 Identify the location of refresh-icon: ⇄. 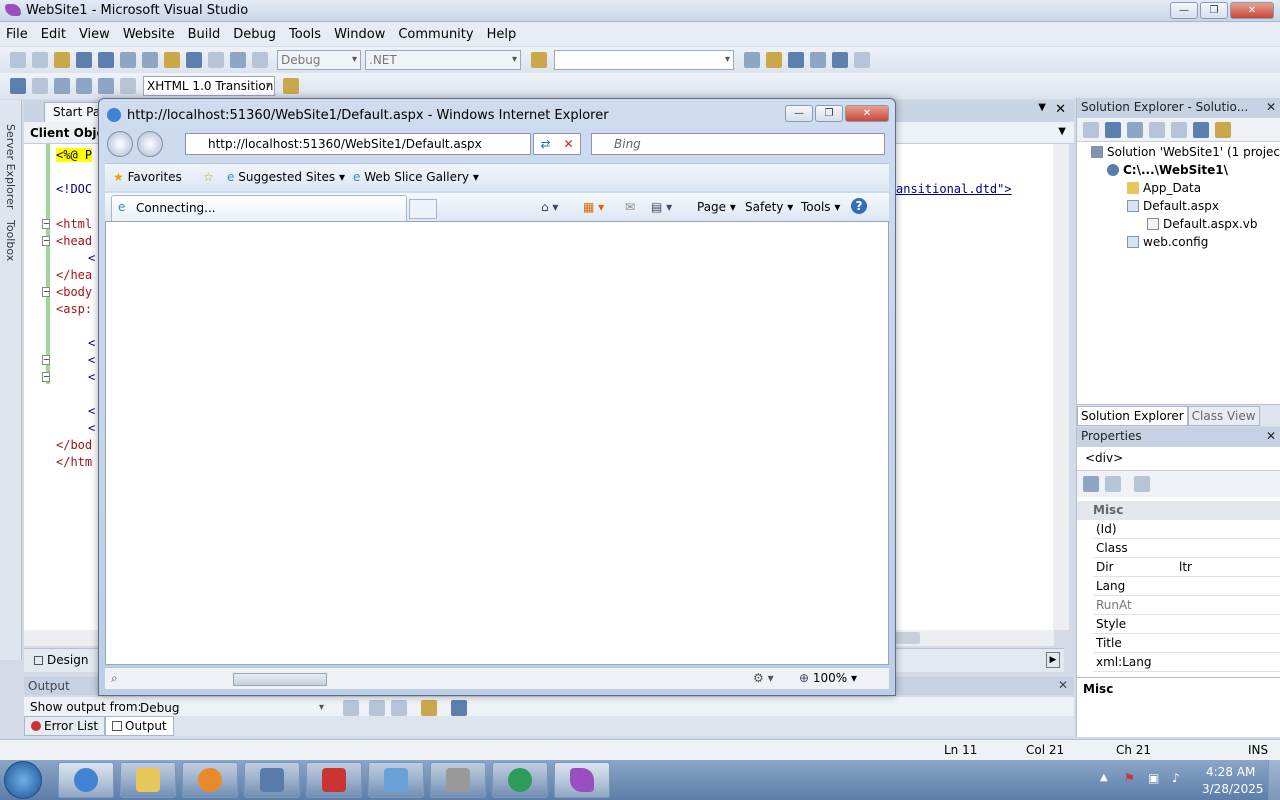
(545, 144).